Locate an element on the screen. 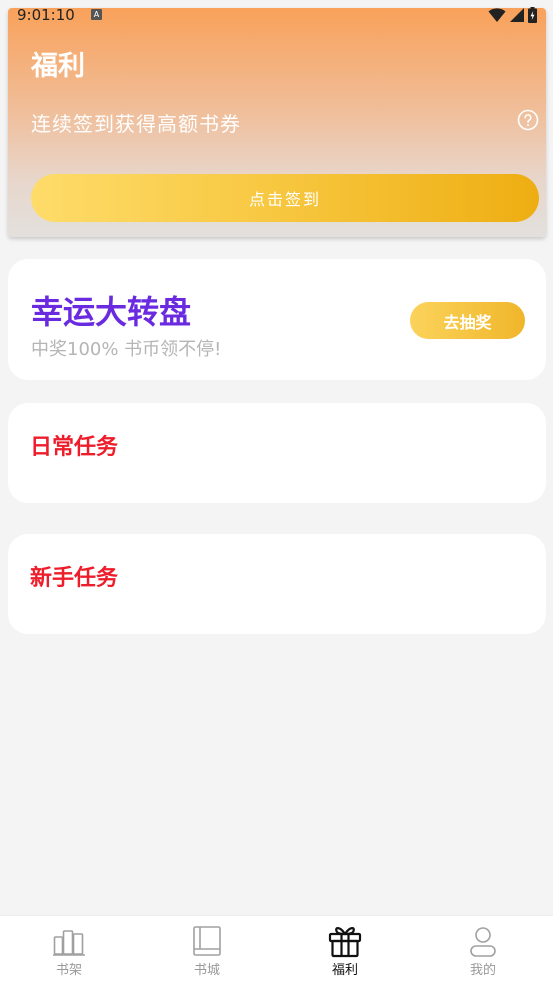 This screenshot has width=553, height=984. nav-label-welfare: 福利 is located at coordinates (344, 970).